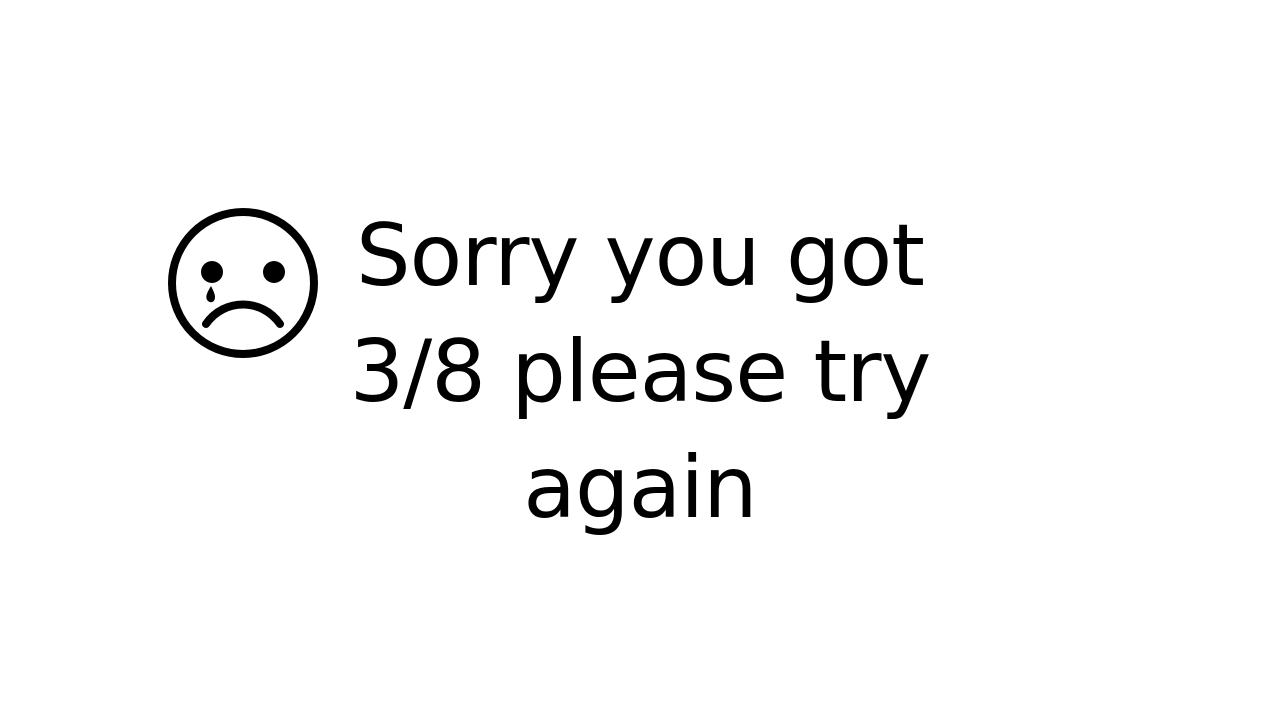 This screenshot has height=720, width=1280. Describe the element at coordinates (640, 256) in the screenshot. I see `message-line-1: Sorry you got` at that location.